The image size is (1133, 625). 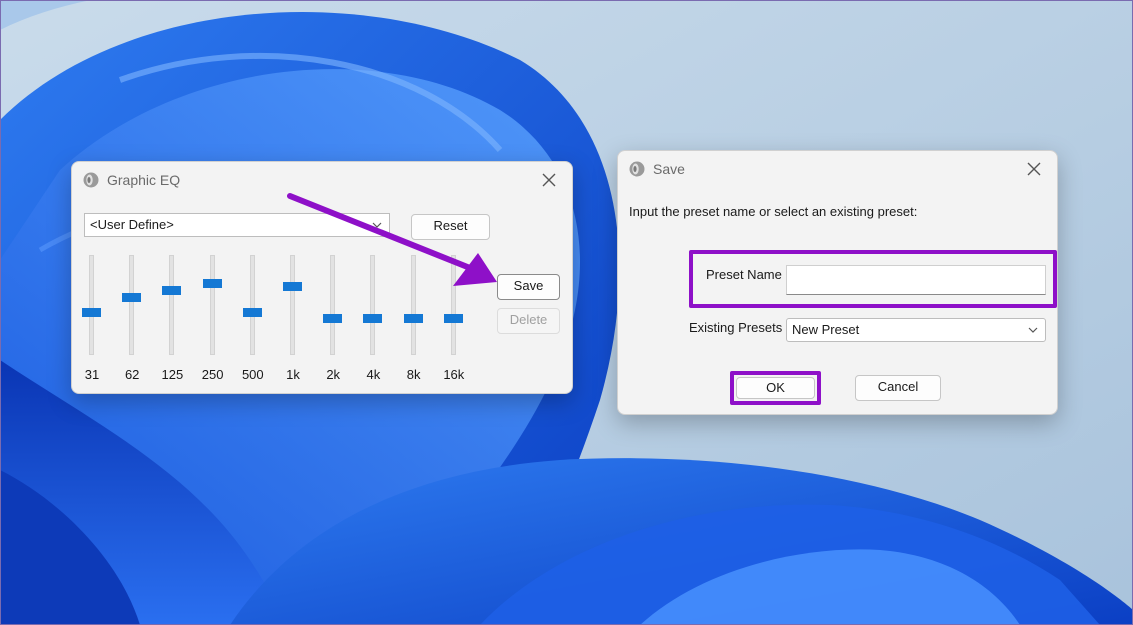 I want to click on eq-slider-8k, so click(x=413, y=305).